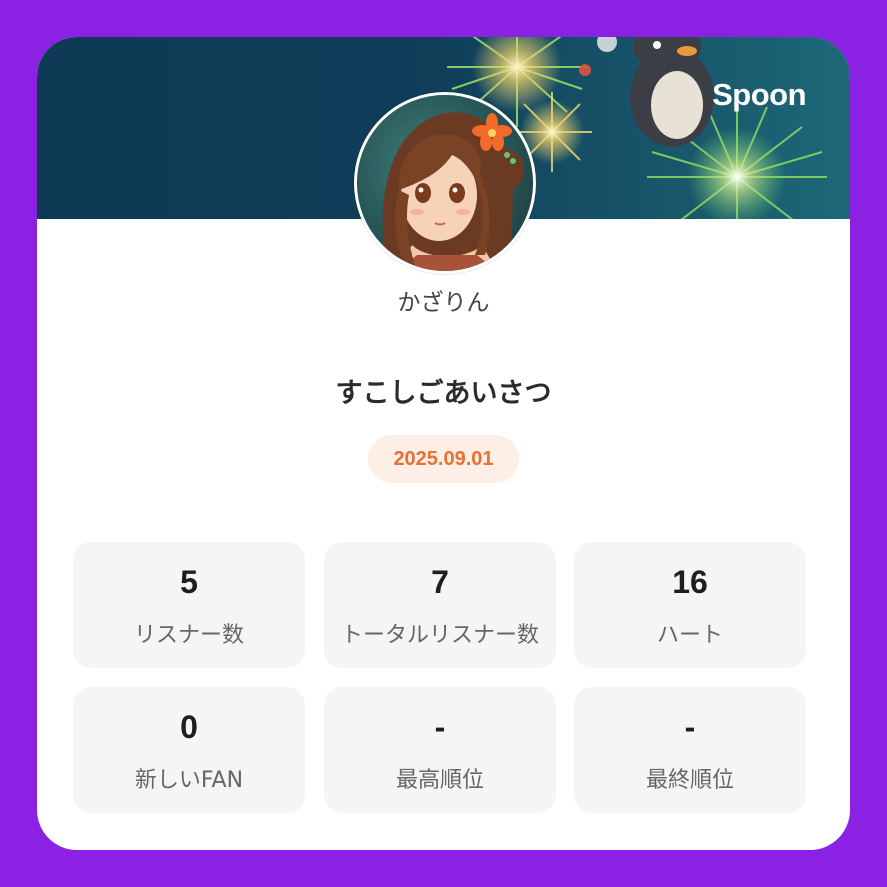 Image resolution: width=887 pixels, height=887 pixels. What do you see at coordinates (690, 582) in the screenshot?
I see `stat-value: 16` at bounding box center [690, 582].